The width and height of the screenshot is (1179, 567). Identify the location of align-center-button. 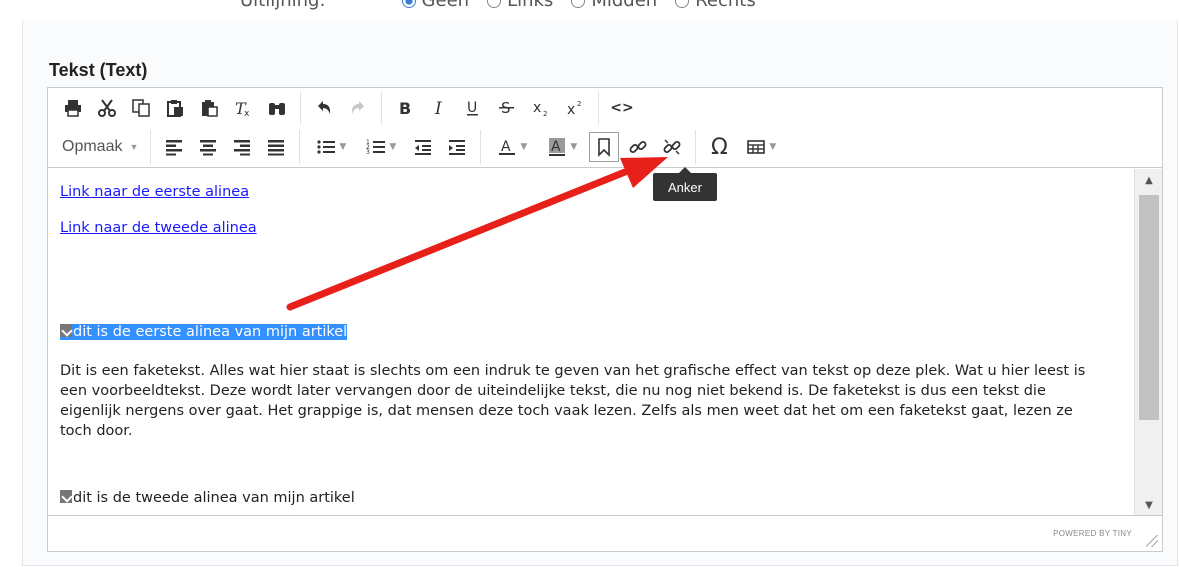
(208, 147).